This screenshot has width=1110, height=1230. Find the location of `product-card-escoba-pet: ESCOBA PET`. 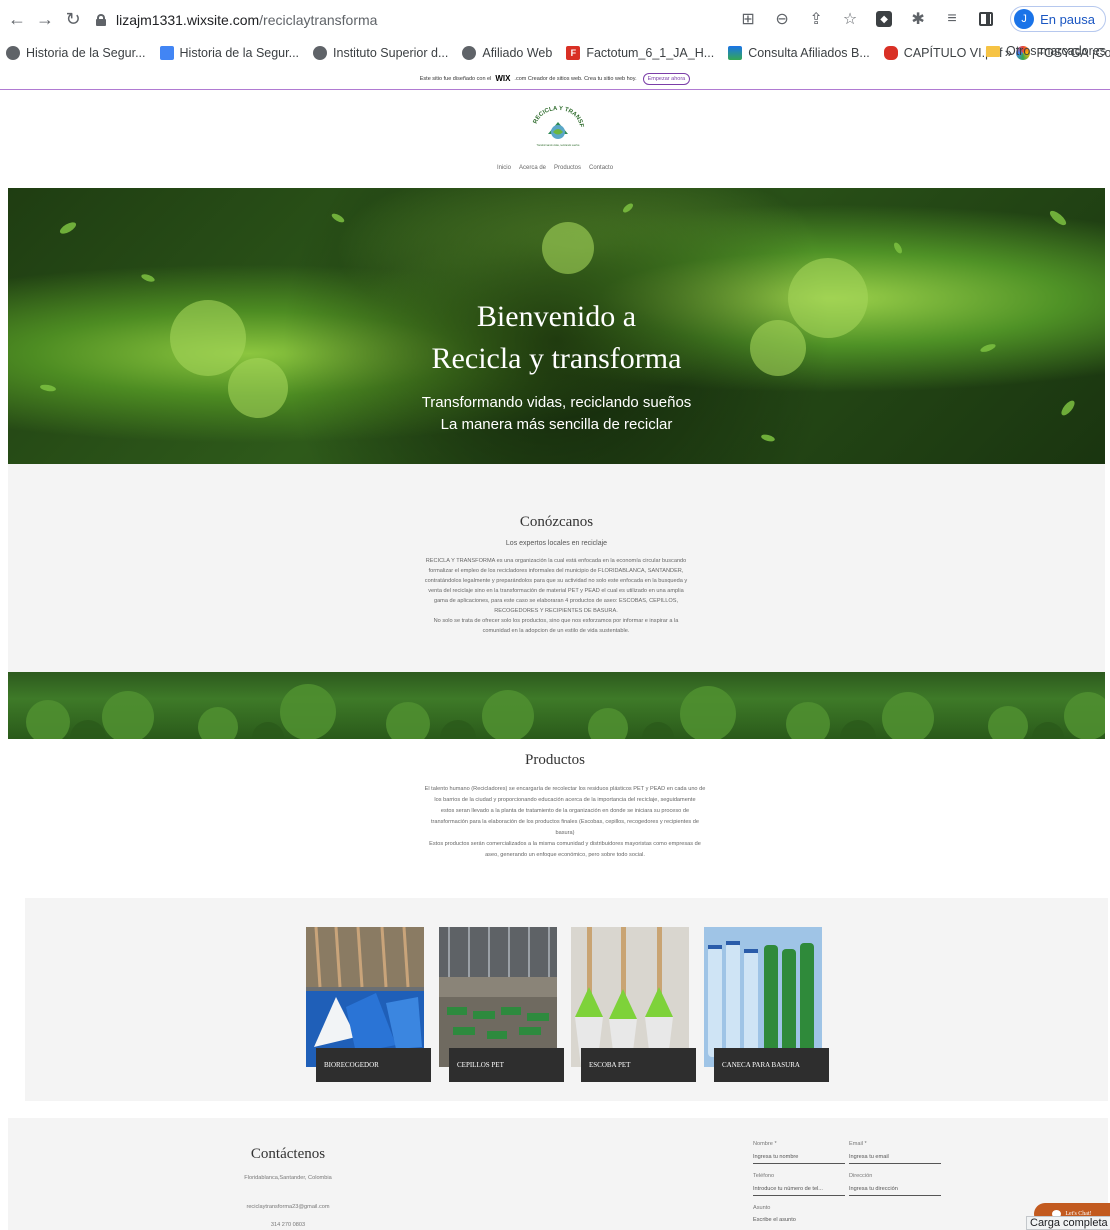

product-card-escoba-pet: ESCOBA PET is located at coordinates (633, 1004).